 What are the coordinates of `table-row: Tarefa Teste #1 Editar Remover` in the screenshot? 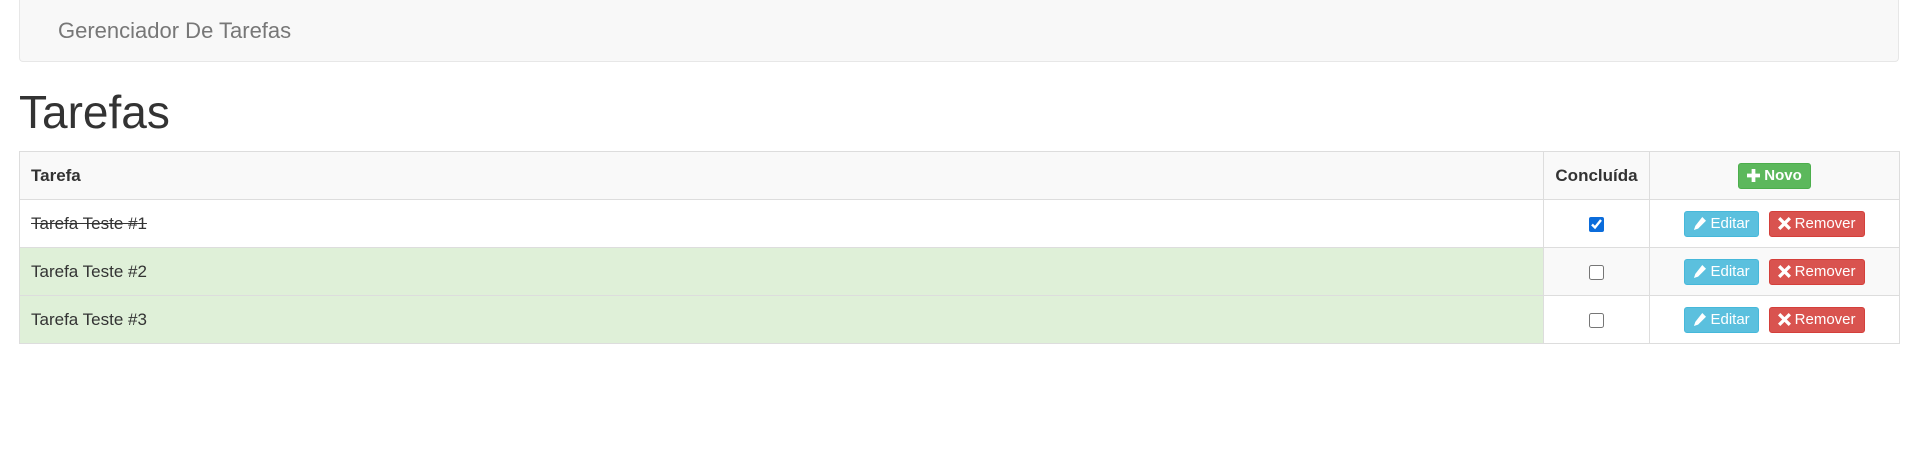 It's located at (959, 223).